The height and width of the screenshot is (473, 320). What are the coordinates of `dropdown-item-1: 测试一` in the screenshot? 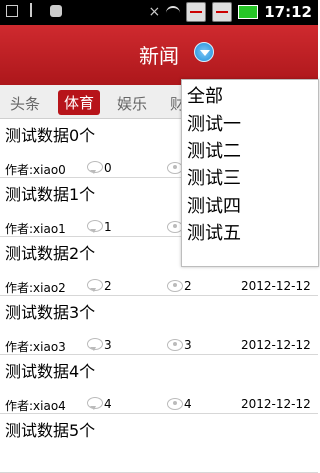 It's located at (214, 123).